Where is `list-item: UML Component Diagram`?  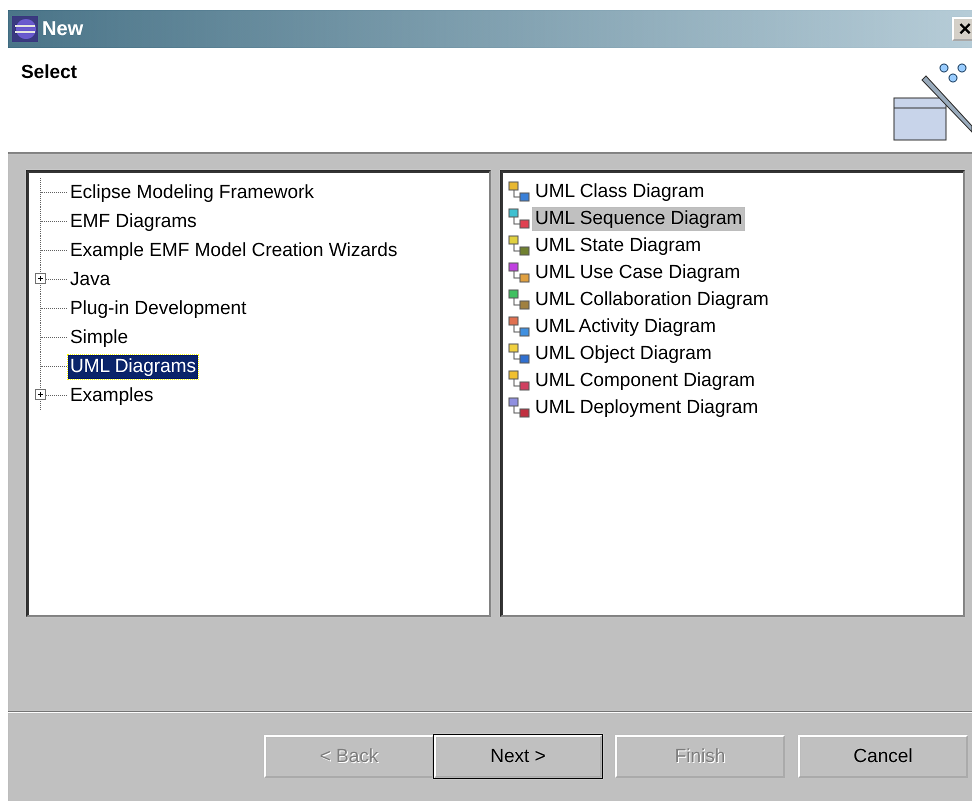 list-item: UML Component Diagram is located at coordinates (645, 380).